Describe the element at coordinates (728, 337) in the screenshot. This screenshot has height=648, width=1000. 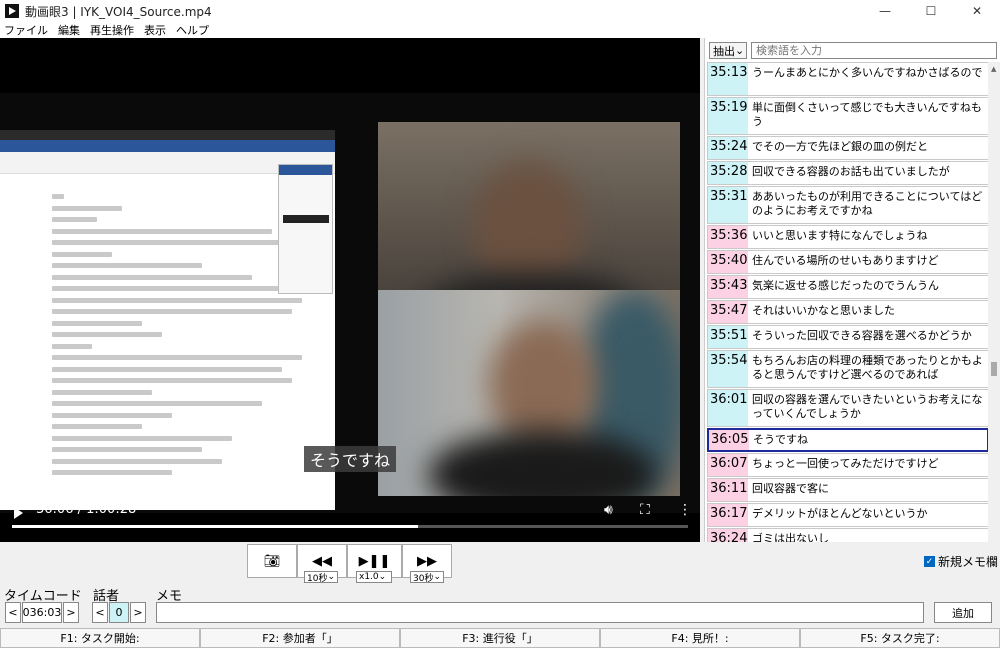
I see `row-timecode: 35:51` at that location.